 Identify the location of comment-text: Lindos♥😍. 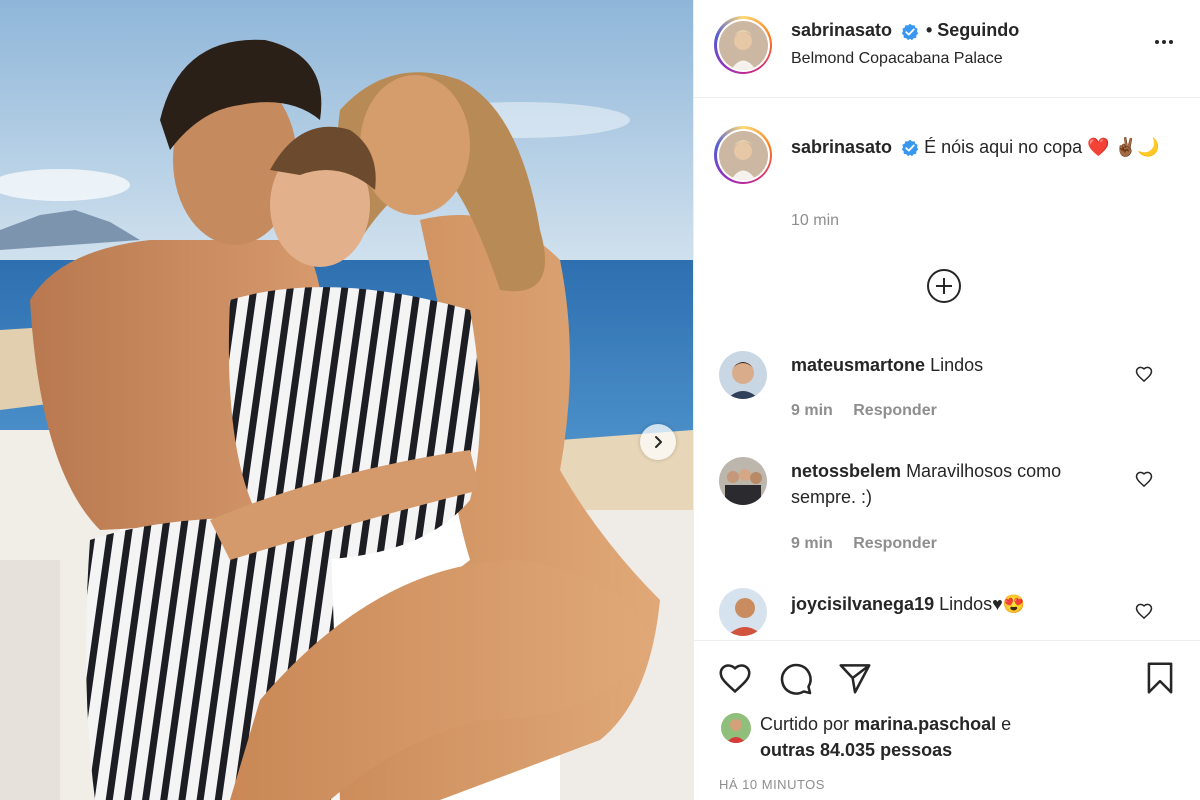
(982, 604).